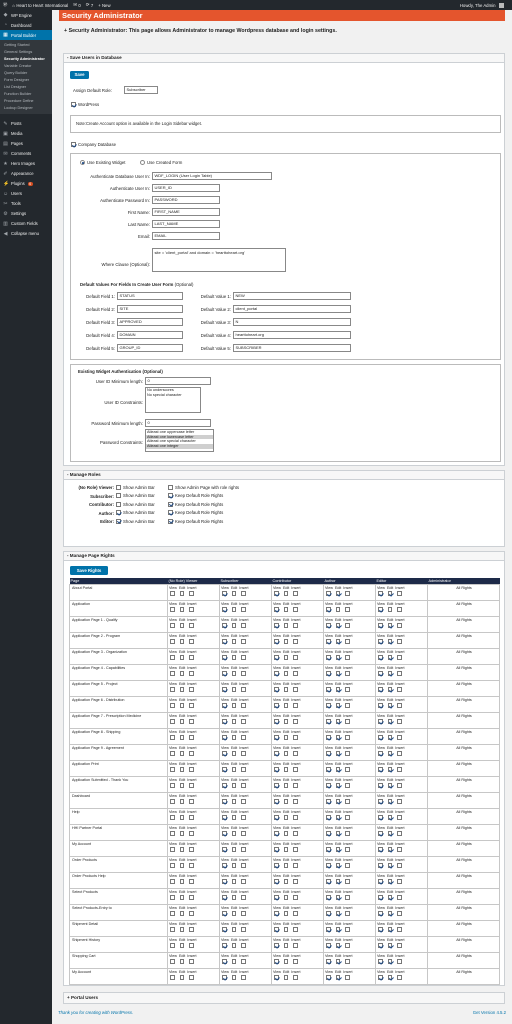  I want to click on auth-field-input: USER_ID, so click(186, 188).